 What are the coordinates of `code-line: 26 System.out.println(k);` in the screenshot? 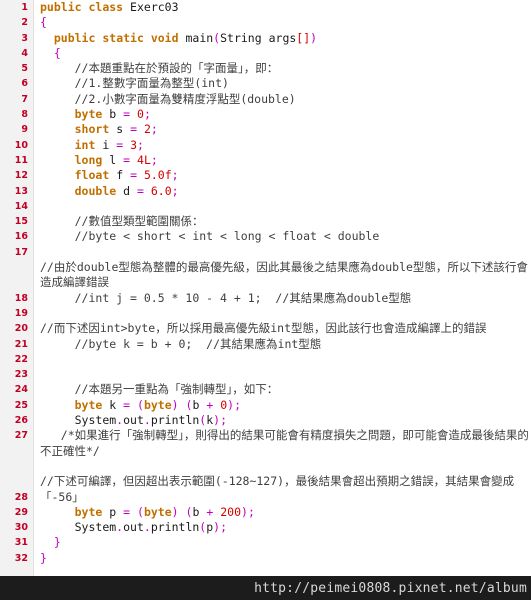 It's located at (265, 420).